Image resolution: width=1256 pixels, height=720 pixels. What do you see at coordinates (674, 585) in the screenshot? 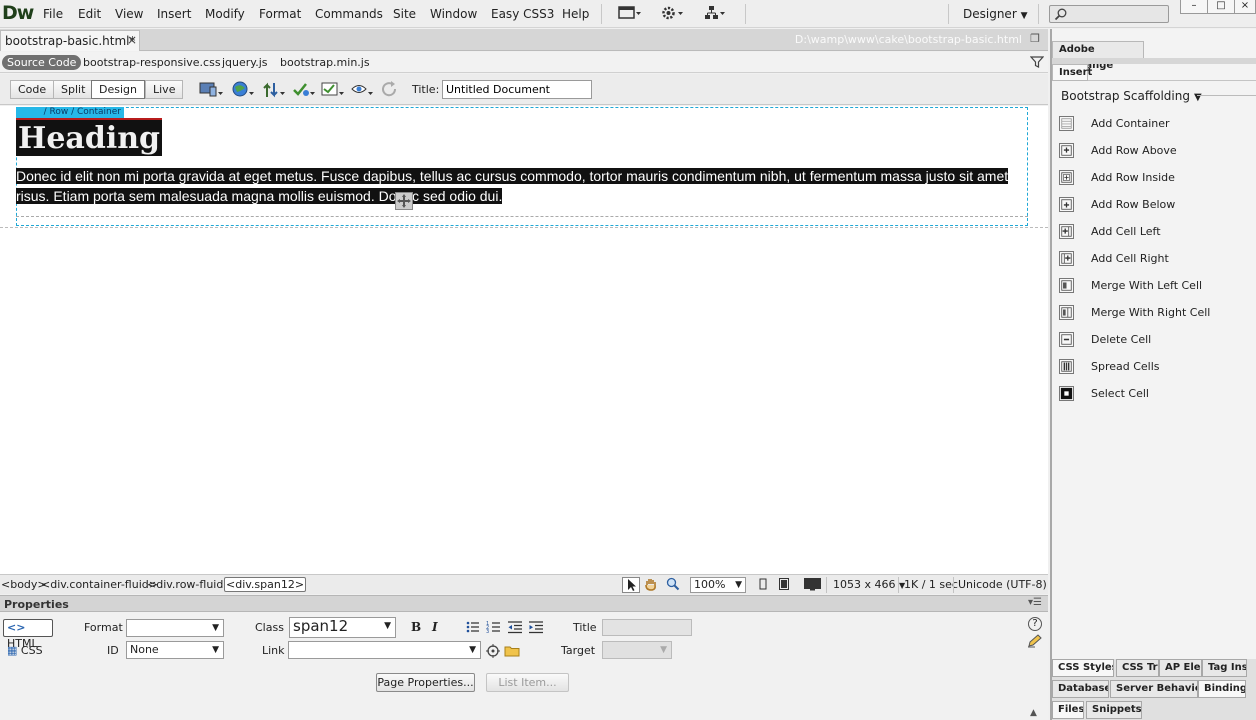
I see `zoom-tool-icon` at bounding box center [674, 585].